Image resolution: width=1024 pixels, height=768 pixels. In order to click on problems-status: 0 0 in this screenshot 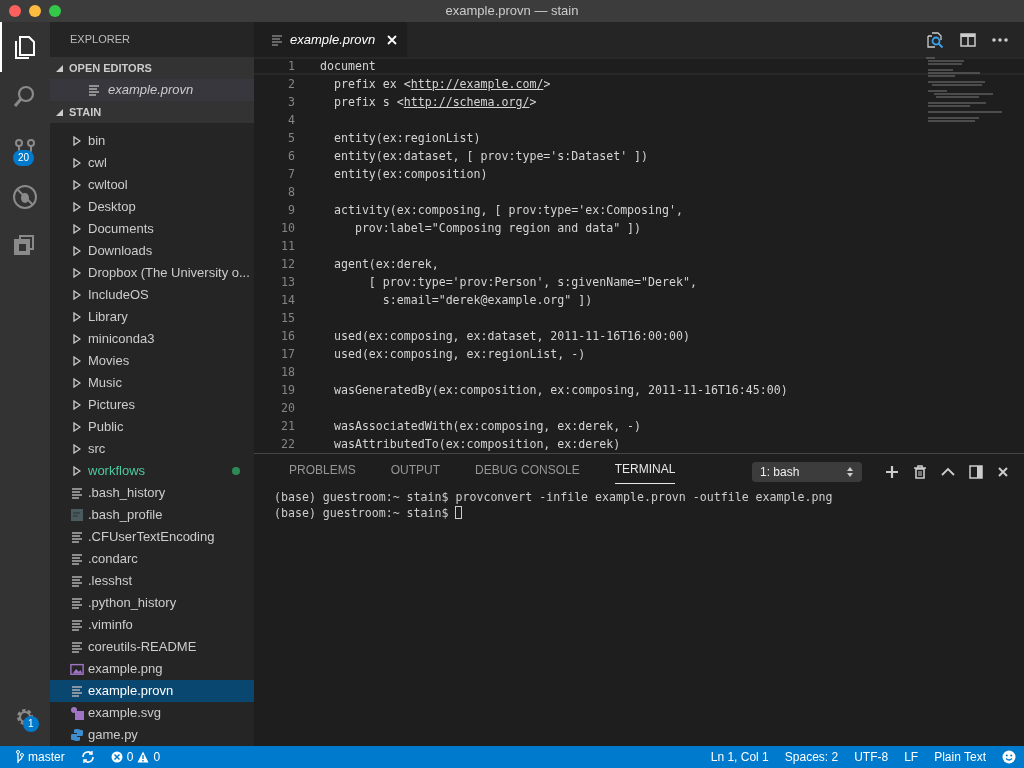, I will do `click(135, 757)`.